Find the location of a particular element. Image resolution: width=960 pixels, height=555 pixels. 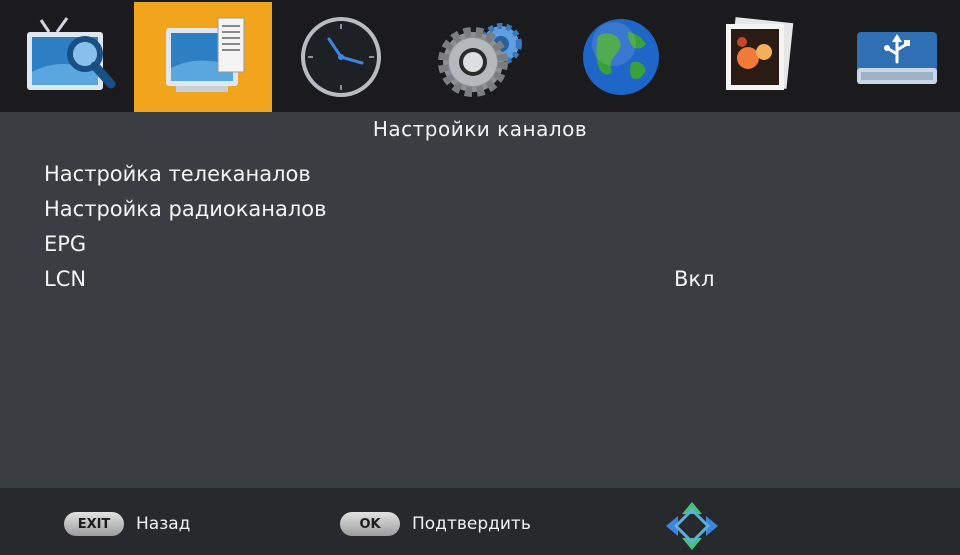

tab-system-settings is located at coordinates (479, 57).